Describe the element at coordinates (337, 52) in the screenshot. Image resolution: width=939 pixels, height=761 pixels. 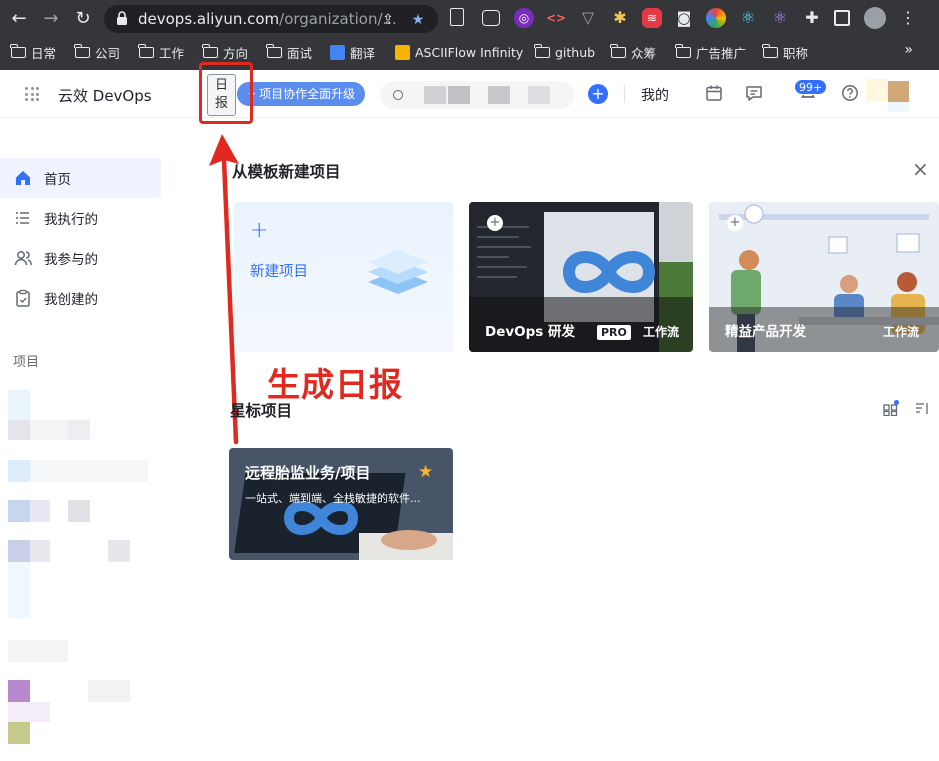
I see `google-translate-icon` at that location.